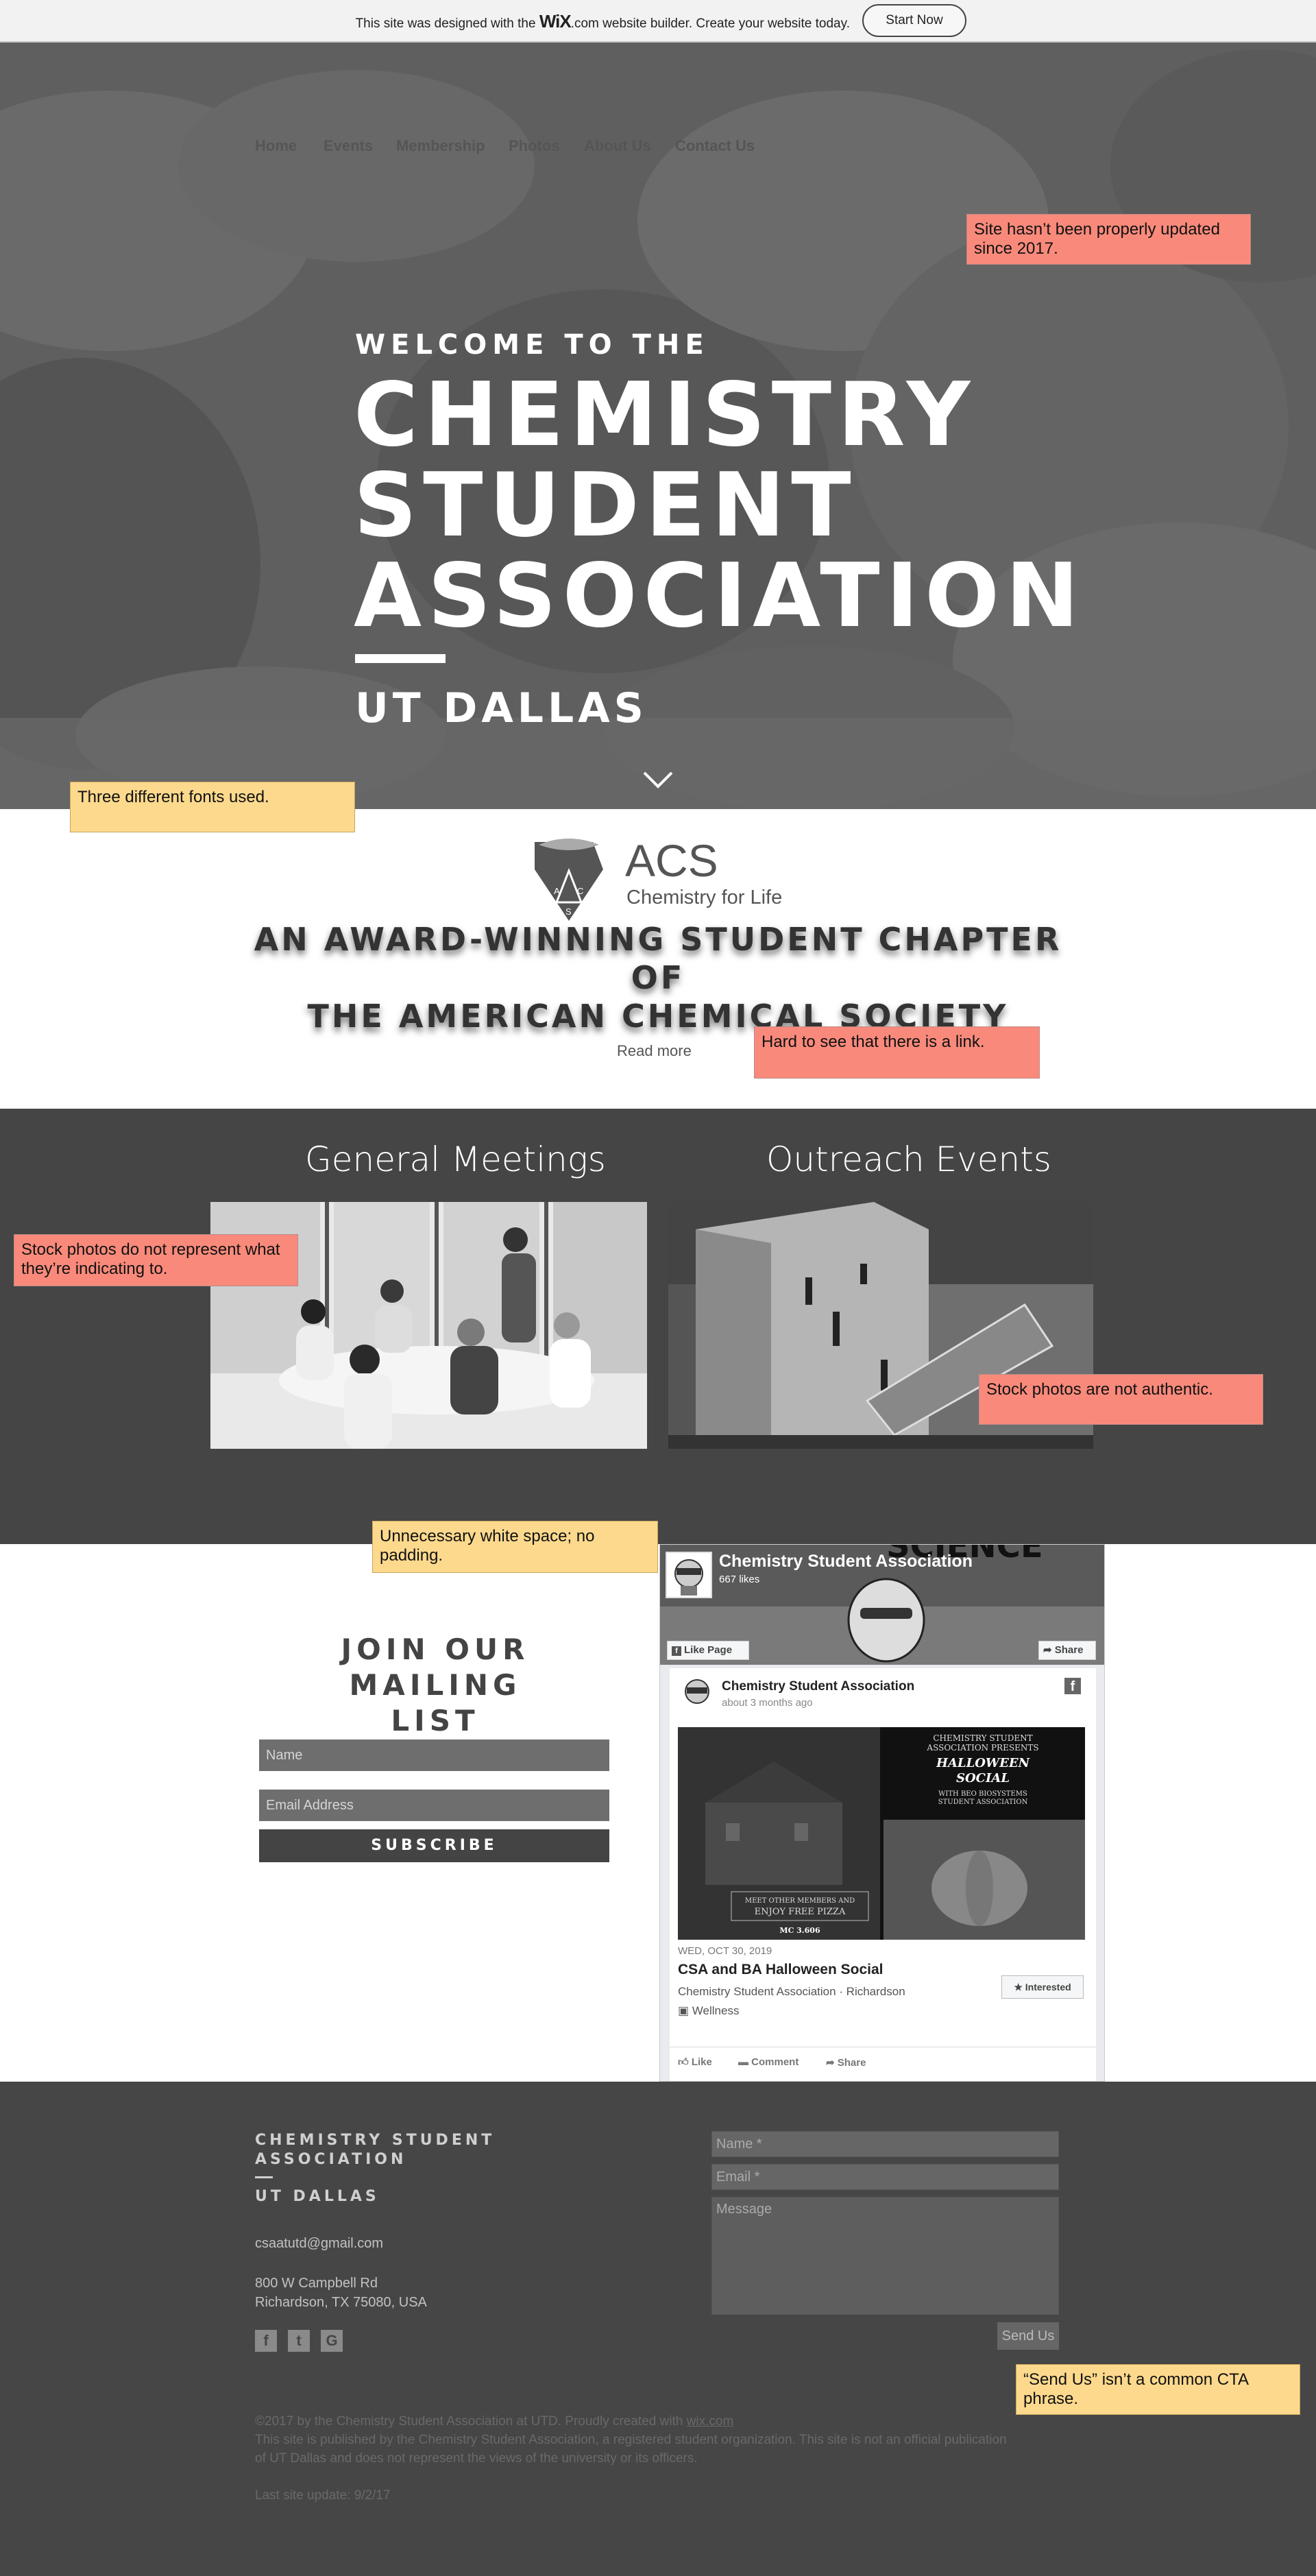 The height and width of the screenshot is (2576, 1316). Describe the element at coordinates (767, 1703) in the screenshot. I see `post-timestamp: about 3 months ago` at that location.